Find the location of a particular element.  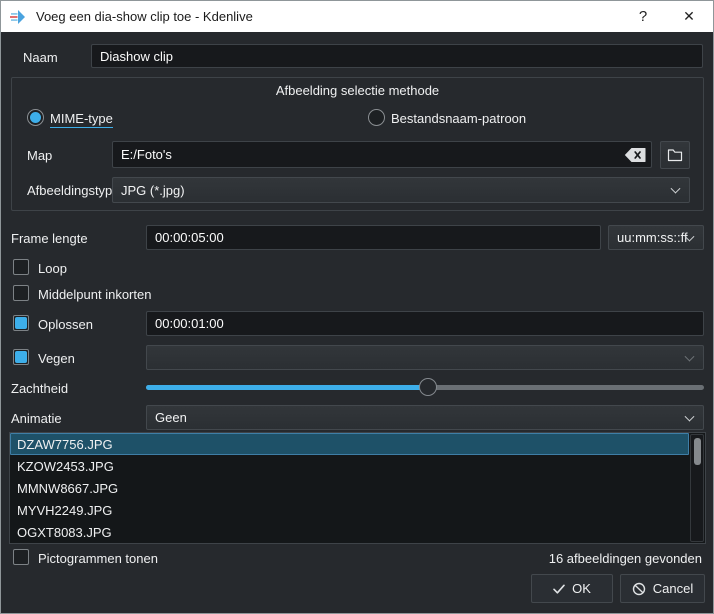

filename-pattern-radio-label: Bestandsnaam-patroon is located at coordinates (458, 118).